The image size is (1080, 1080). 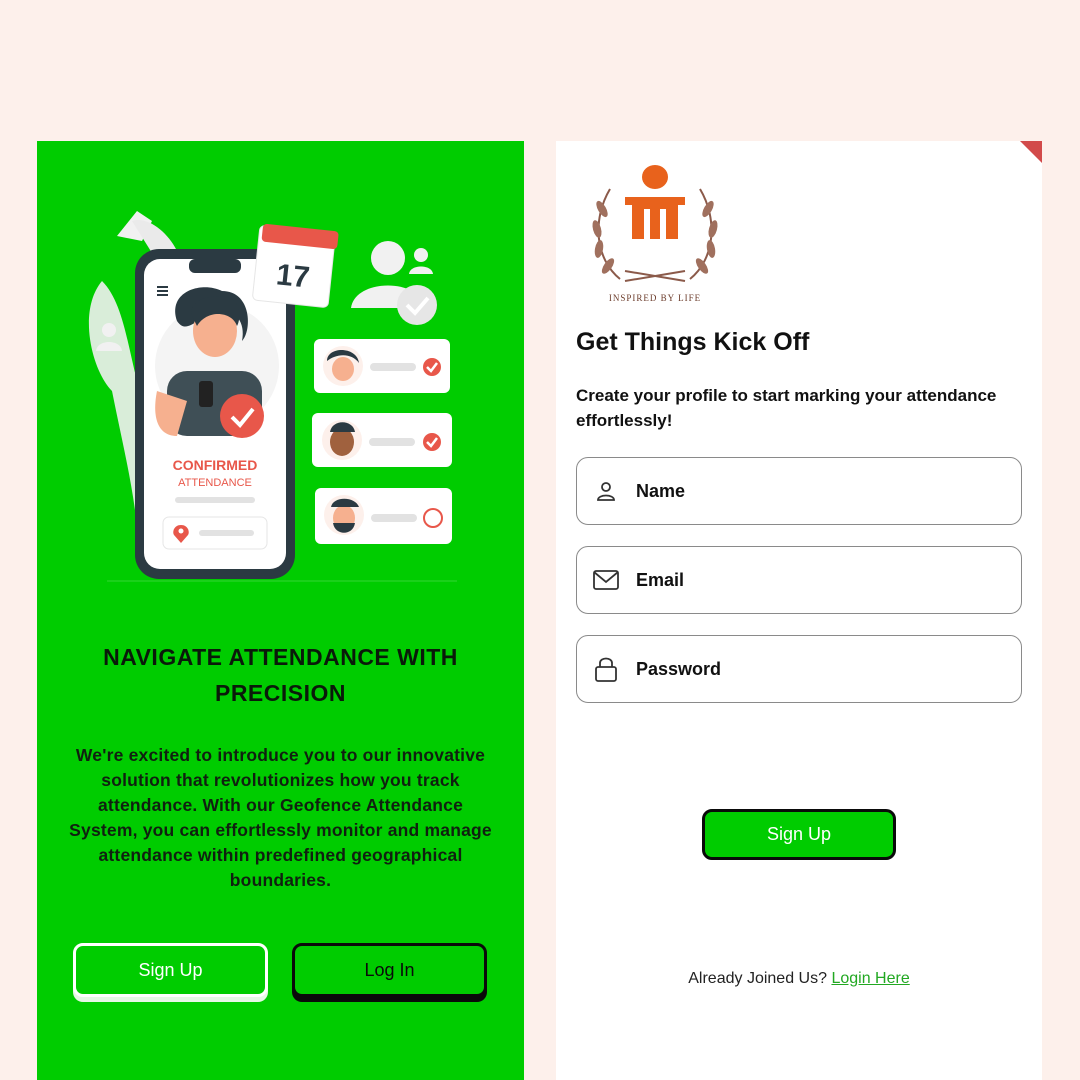 I want to click on password-field-label: Password, so click(x=679, y=668).